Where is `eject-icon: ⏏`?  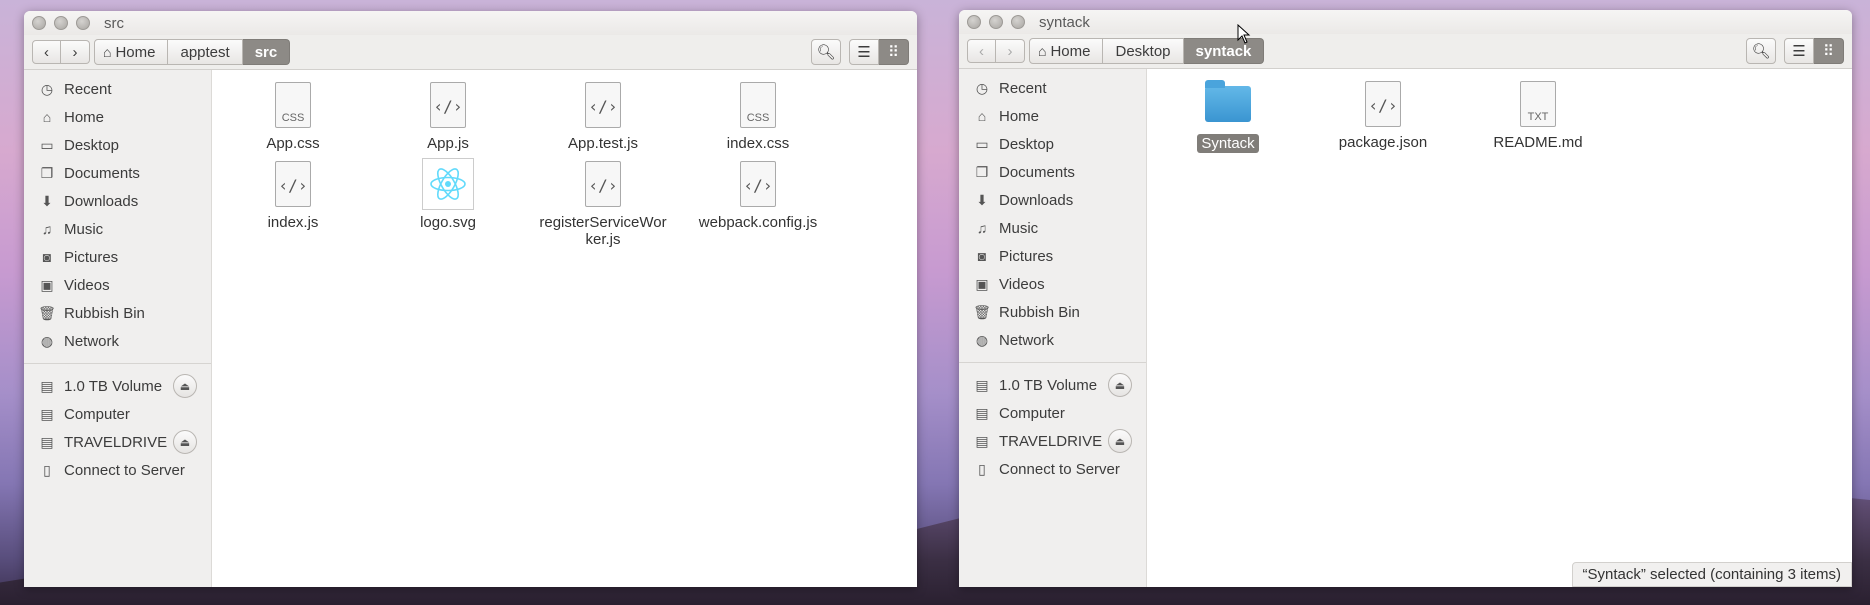
eject-icon: ⏏ is located at coordinates (185, 442).